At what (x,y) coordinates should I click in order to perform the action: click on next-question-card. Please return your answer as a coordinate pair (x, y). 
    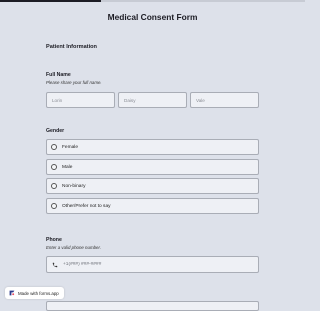
    Looking at the image, I should click on (152, 306).